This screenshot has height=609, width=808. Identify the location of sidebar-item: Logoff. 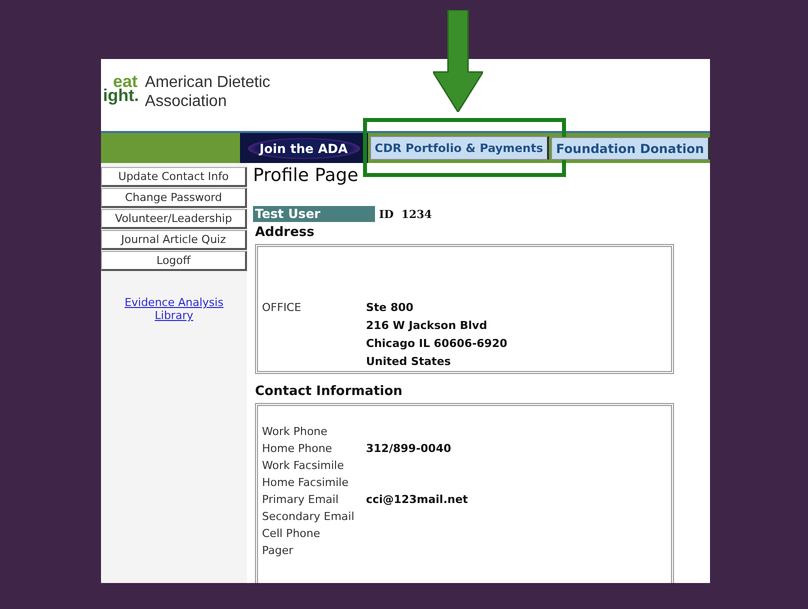
(174, 261).